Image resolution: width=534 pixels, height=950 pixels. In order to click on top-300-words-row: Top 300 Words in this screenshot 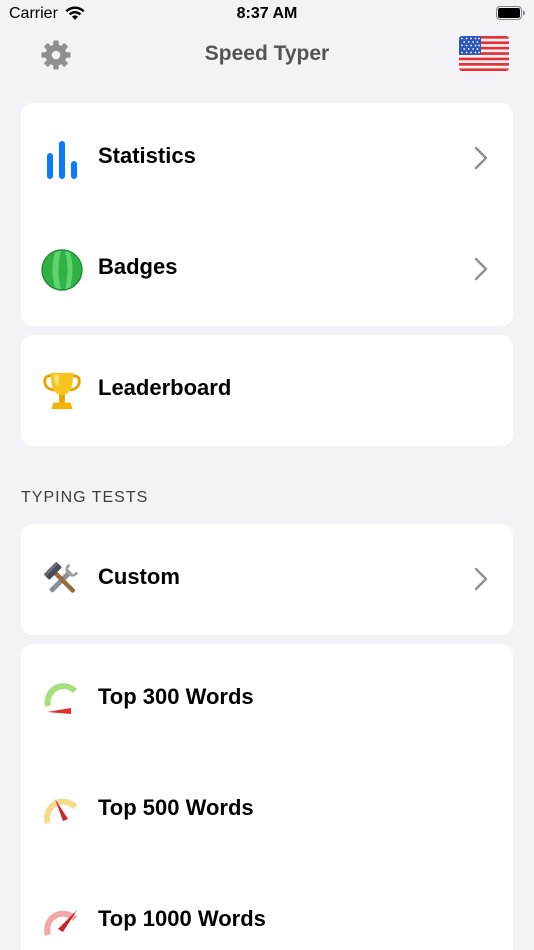, I will do `click(267, 699)`.